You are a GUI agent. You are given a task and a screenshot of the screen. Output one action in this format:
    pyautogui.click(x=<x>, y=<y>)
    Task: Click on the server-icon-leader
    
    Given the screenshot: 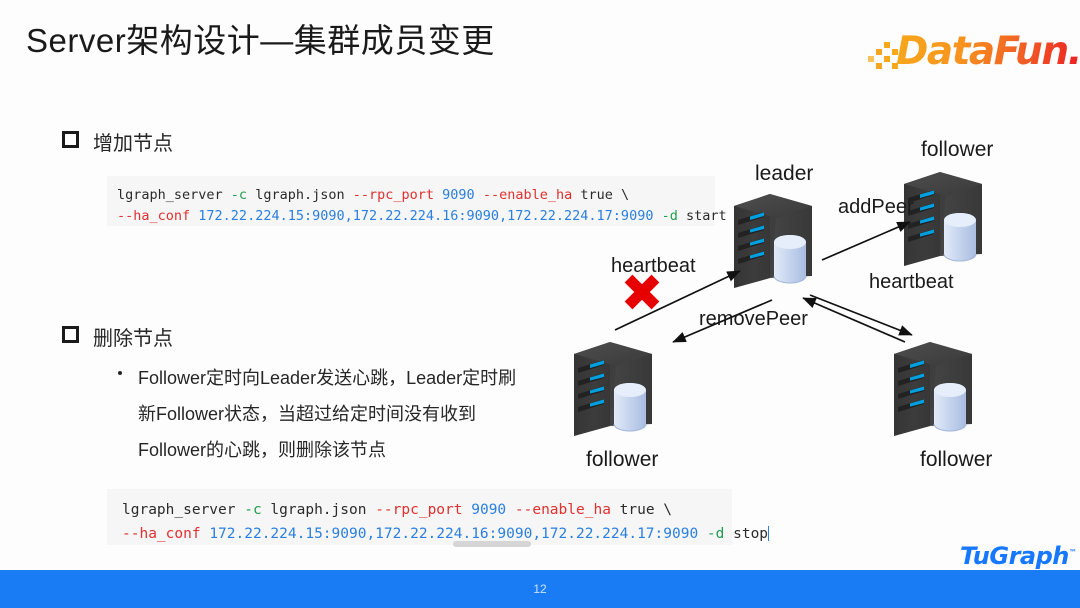 What is the action you would take?
    pyautogui.click(x=773, y=241)
    